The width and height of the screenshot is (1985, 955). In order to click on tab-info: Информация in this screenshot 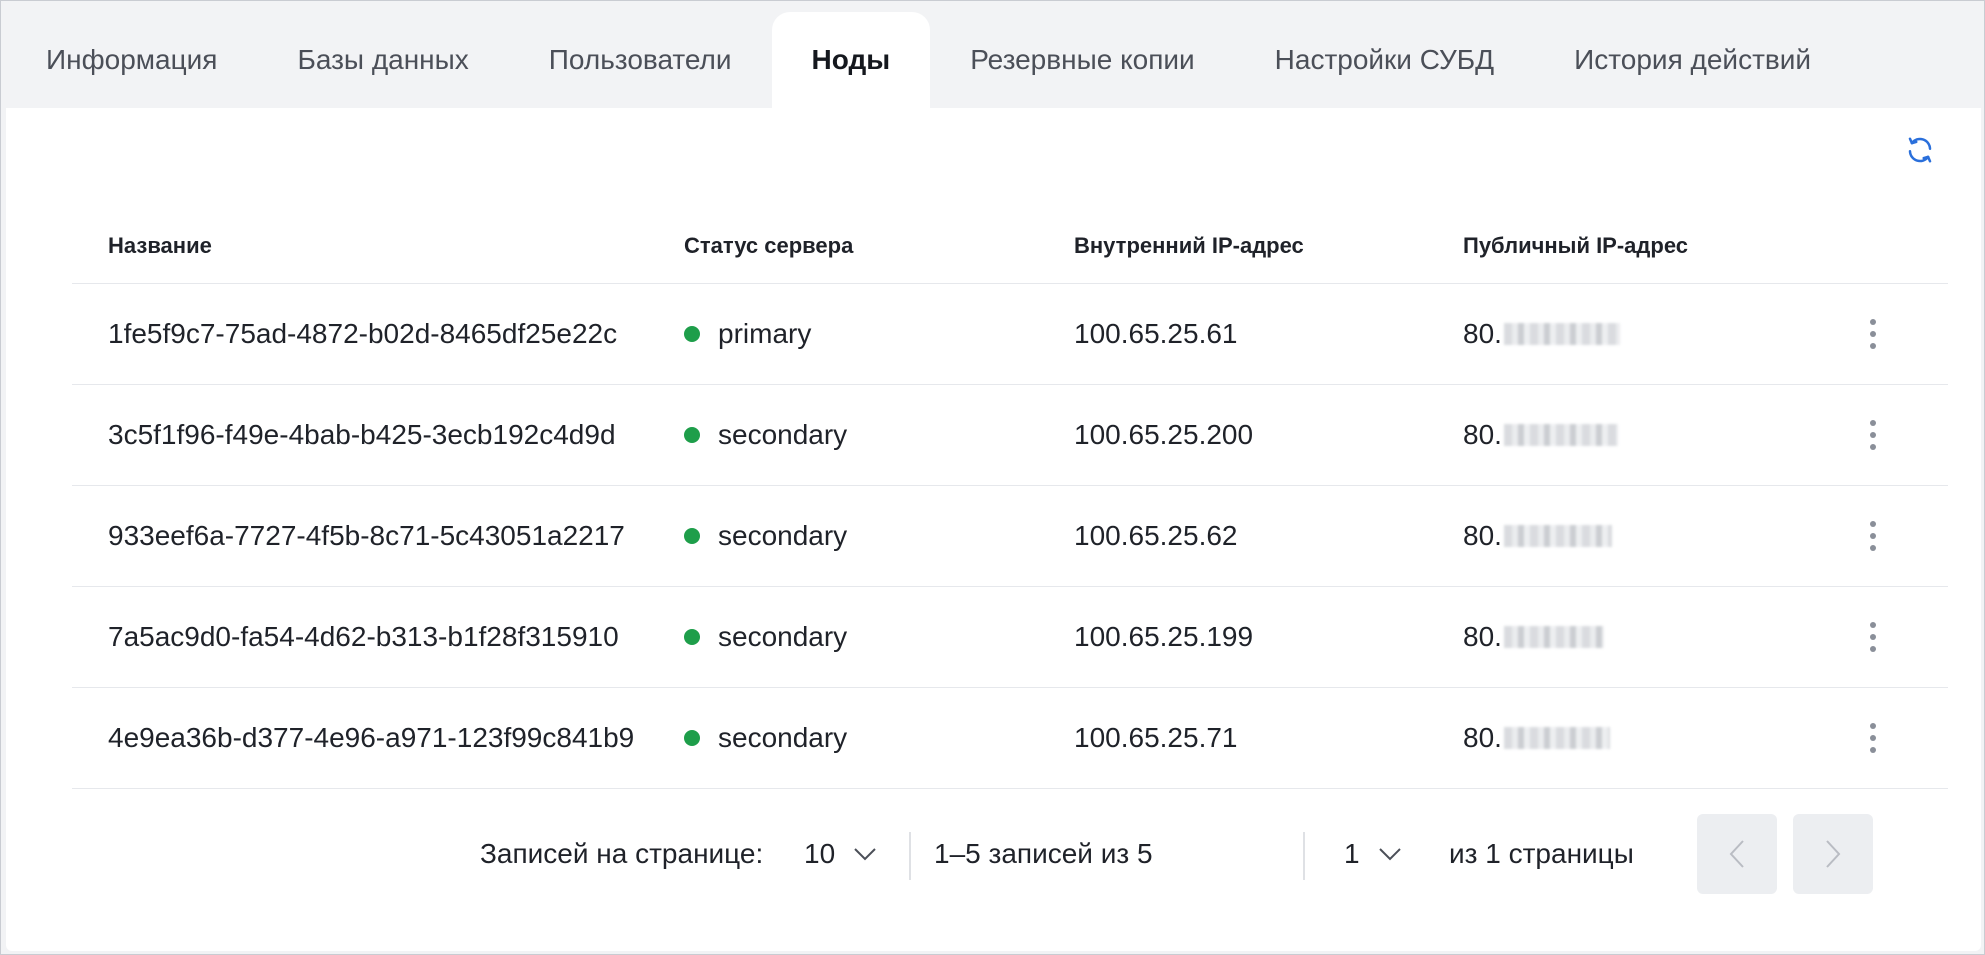, I will do `click(131, 60)`.